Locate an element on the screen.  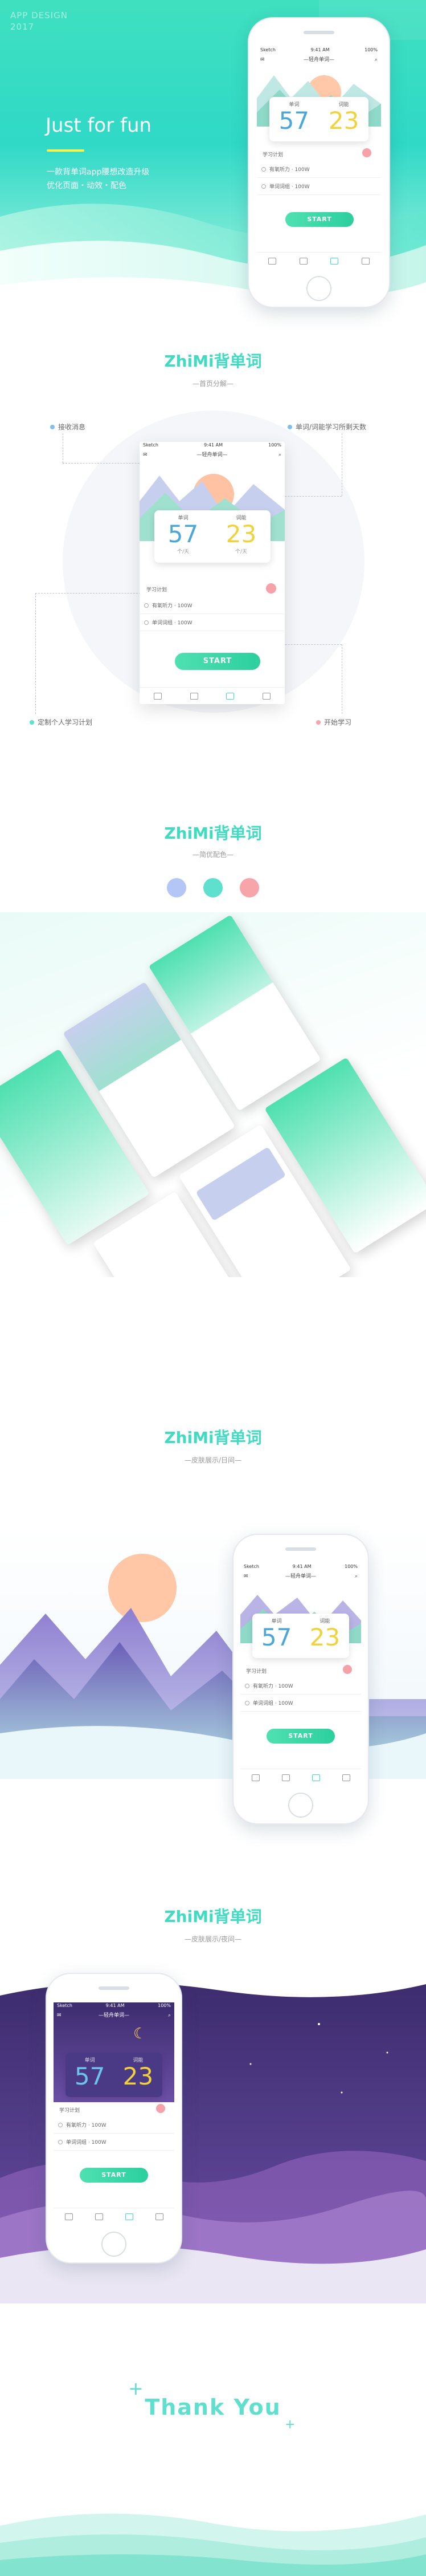
status-time: 9:41 AM is located at coordinates (115, 2005).